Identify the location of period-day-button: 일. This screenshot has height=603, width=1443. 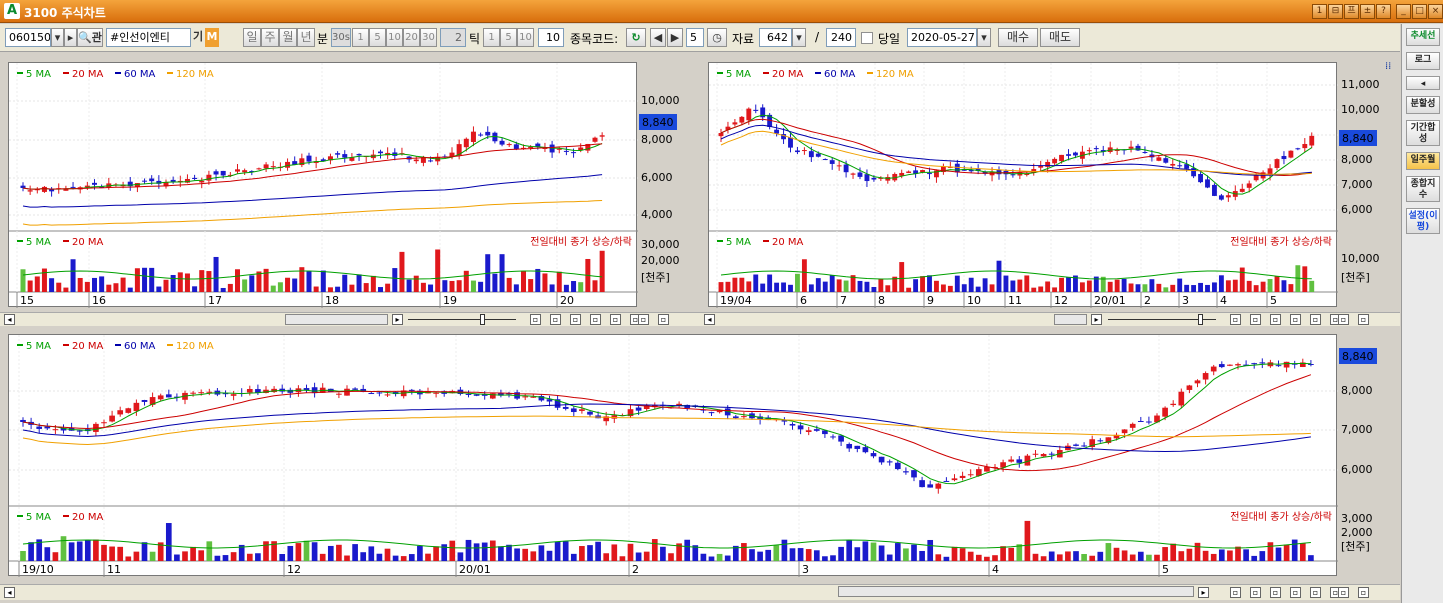
(252, 37).